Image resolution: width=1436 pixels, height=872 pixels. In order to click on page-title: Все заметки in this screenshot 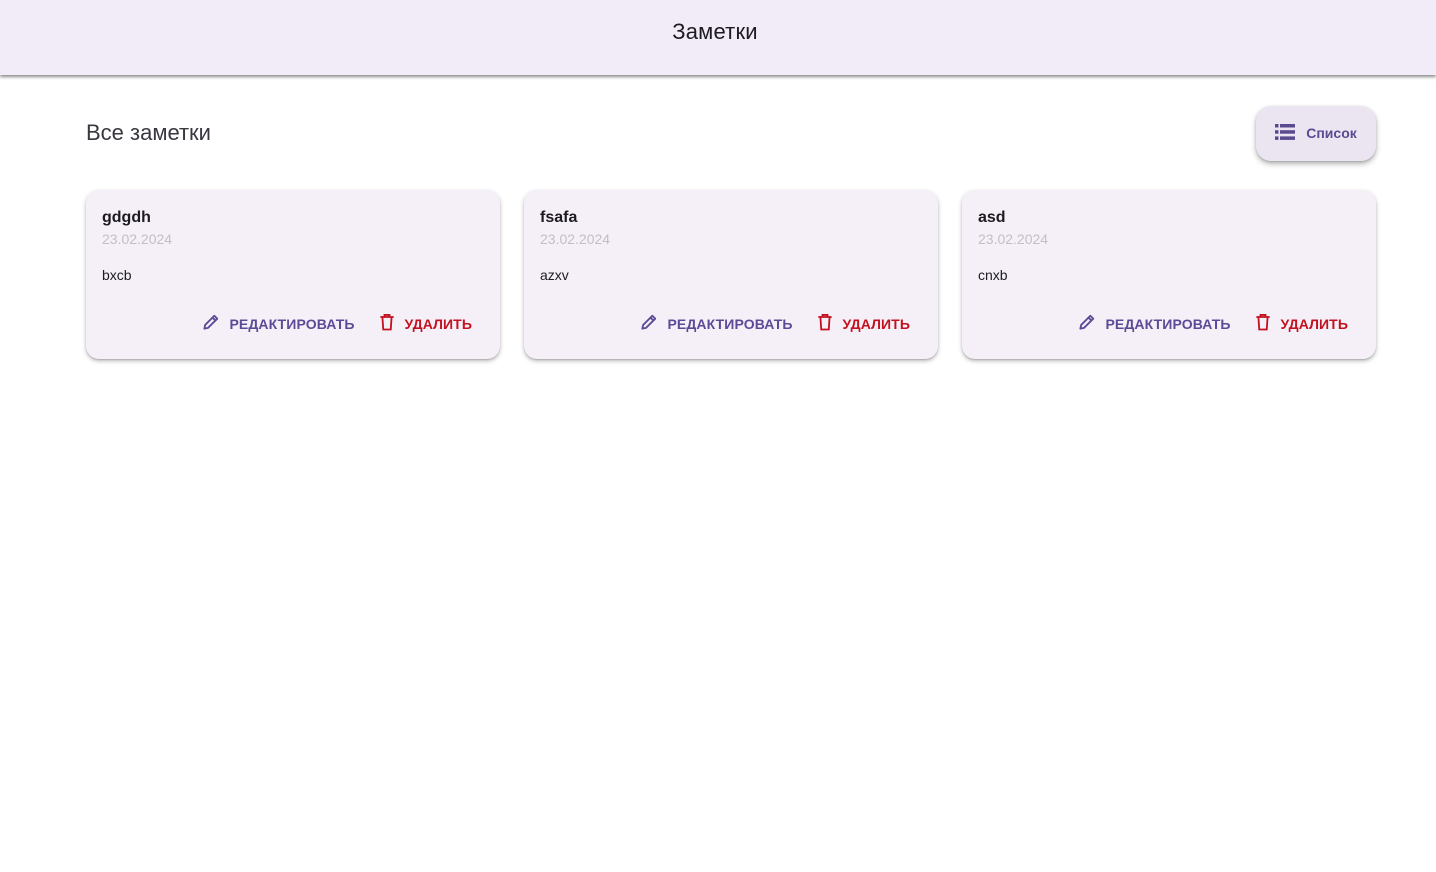, I will do `click(148, 132)`.